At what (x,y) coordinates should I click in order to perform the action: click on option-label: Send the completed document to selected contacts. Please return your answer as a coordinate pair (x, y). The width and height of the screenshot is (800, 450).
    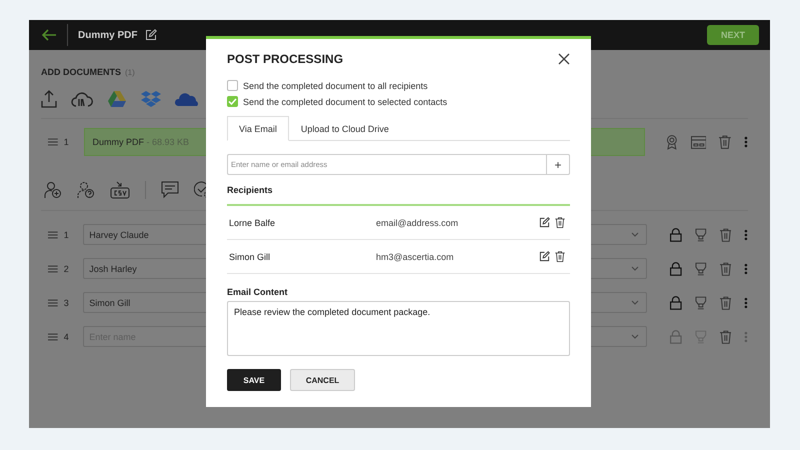
    Looking at the image, I should click on (345, 101).